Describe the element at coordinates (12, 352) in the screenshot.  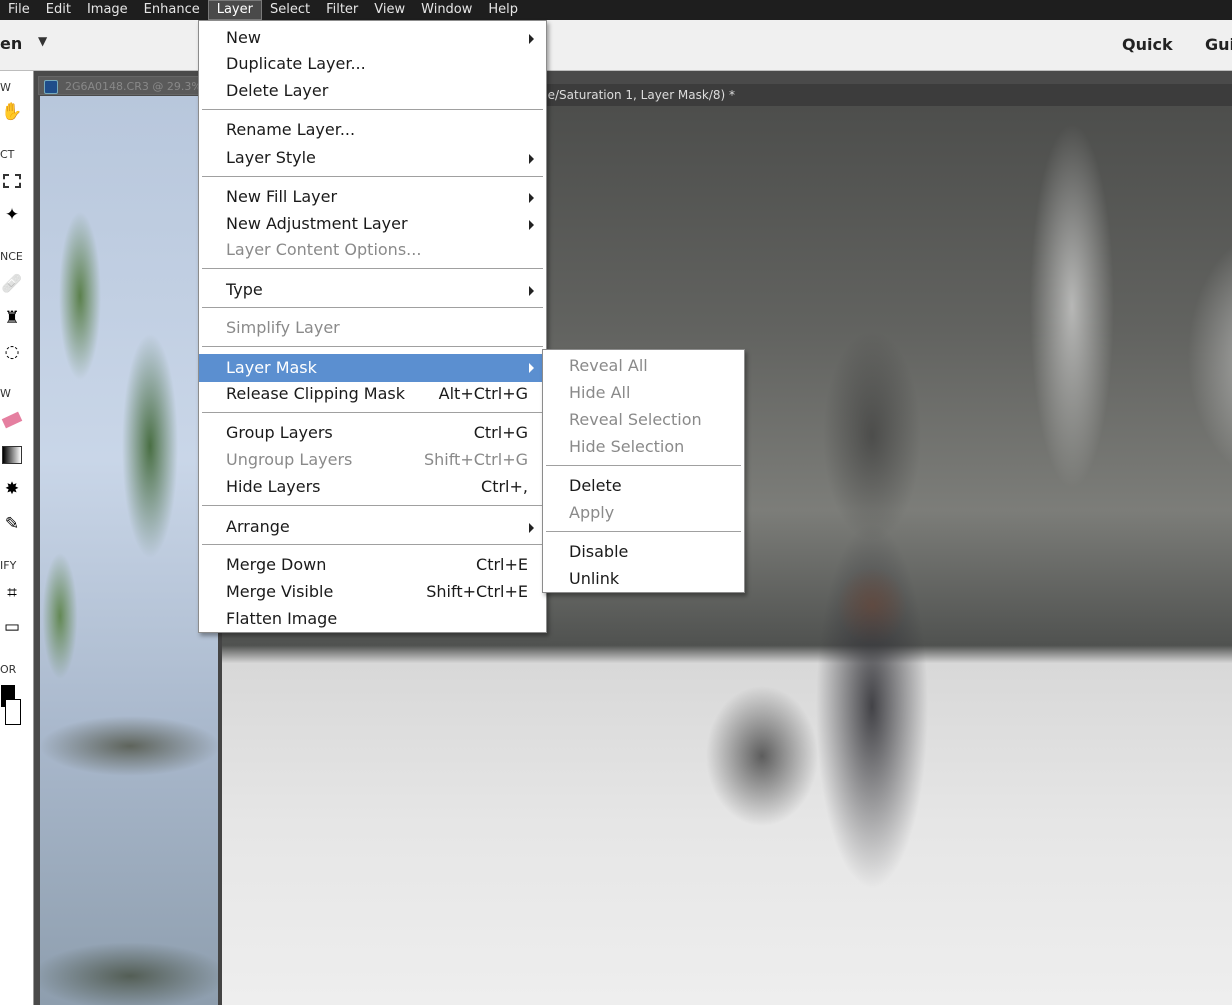
I see `lasso-icon: ◌` at that location.